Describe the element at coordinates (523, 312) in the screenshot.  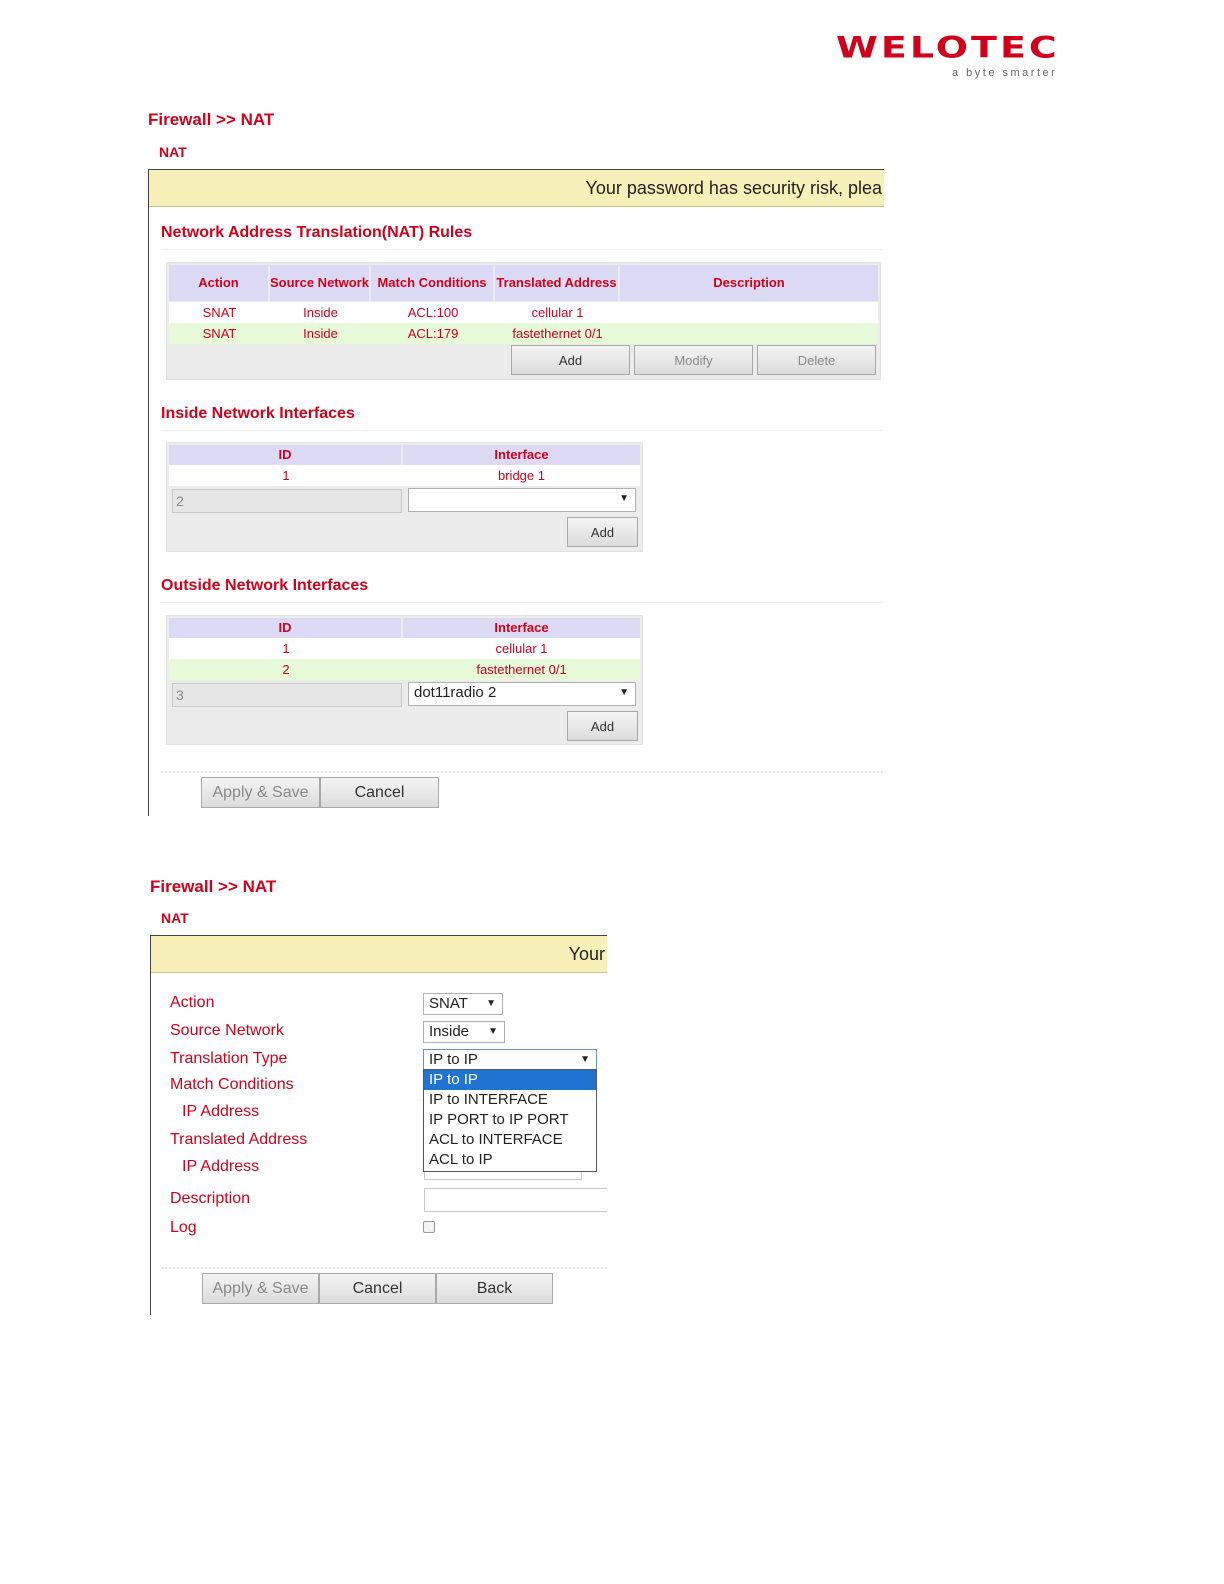
I see `table-row: SNAT Inside ACL:100 cellular 1` at that location.